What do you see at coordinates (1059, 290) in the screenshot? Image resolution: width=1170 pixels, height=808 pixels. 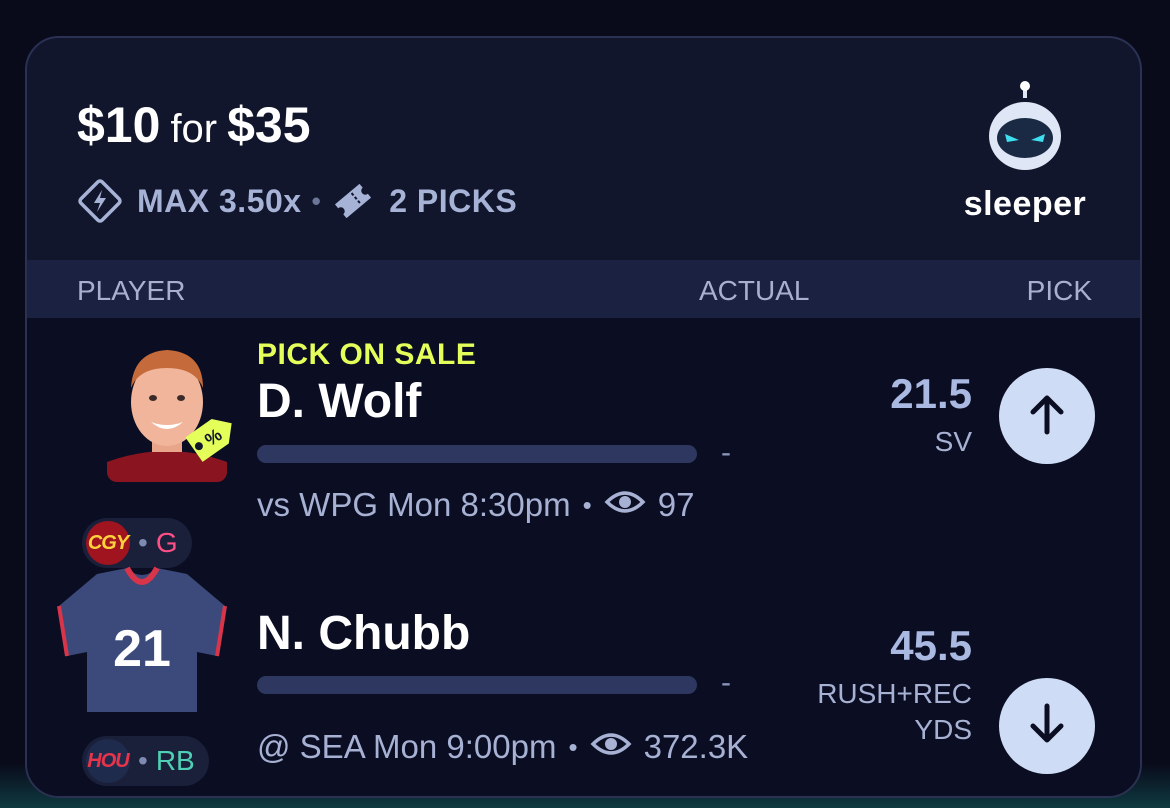 I see `column-pick: PICK` at bounding box center [1059, 290].